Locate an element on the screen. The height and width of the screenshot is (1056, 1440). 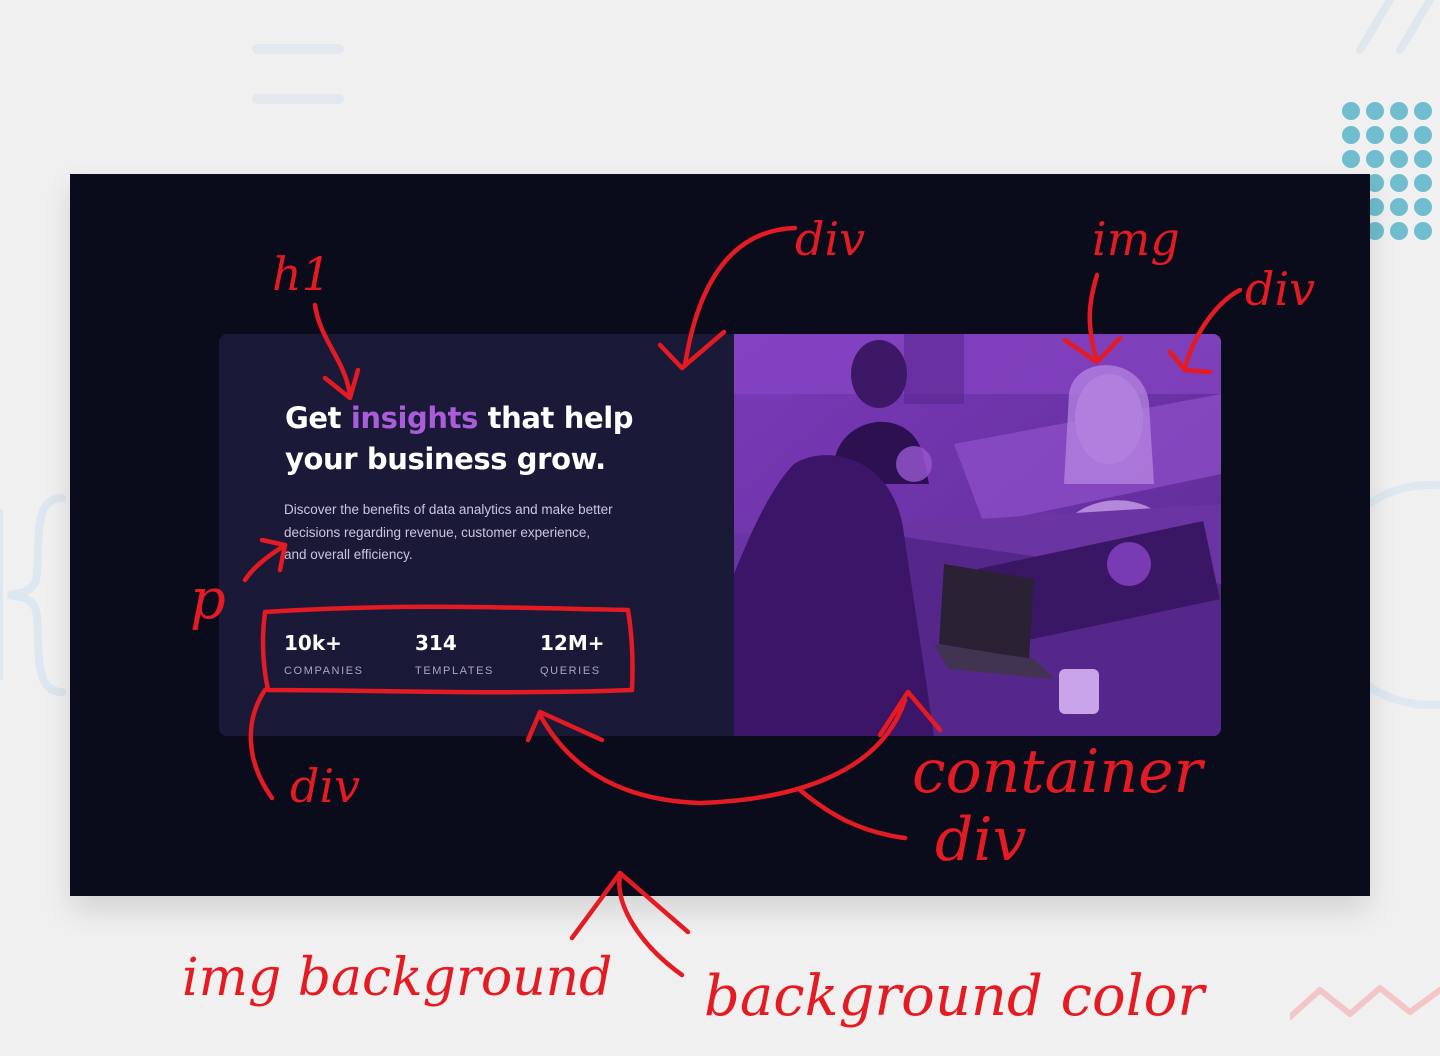
stat-companies: 10k+ COMPANIES is located at coordinates (324, 653).